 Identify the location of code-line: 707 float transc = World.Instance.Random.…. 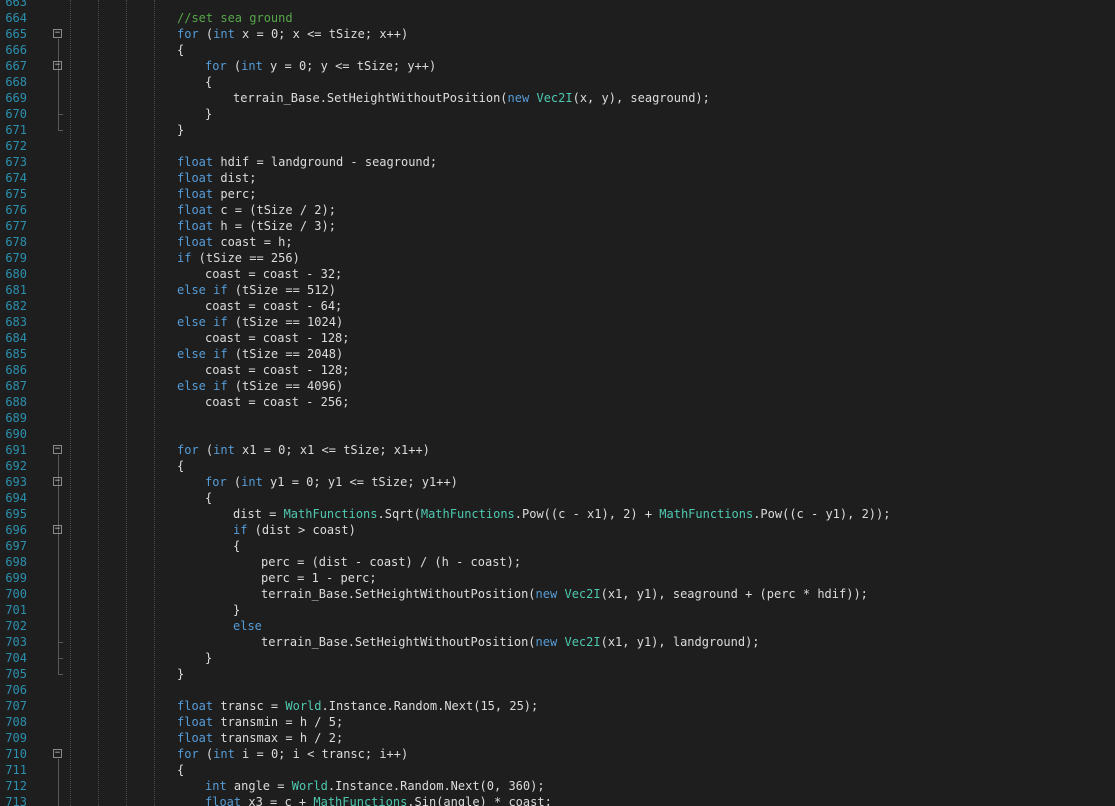
(557, 706).